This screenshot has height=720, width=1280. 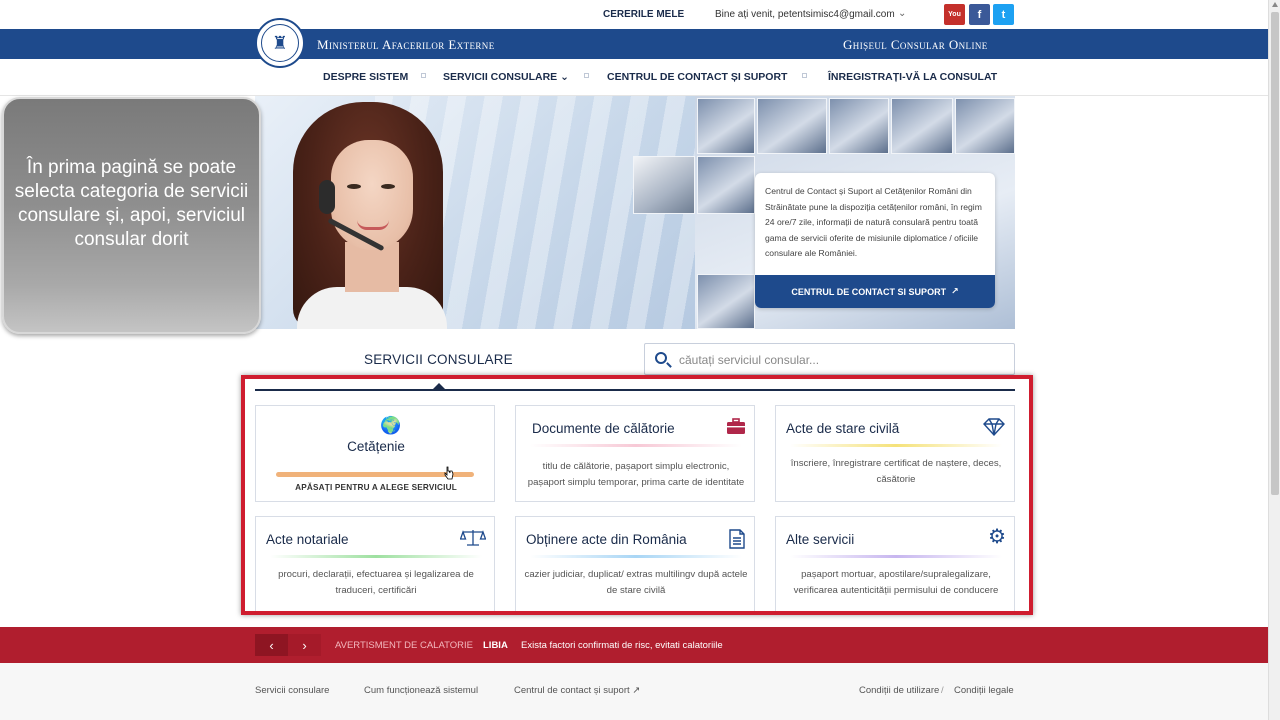 What do you see at coordinates (368, 215) in the screenshot?
I see `support-agent-photo` at bounding box center [368, 215].